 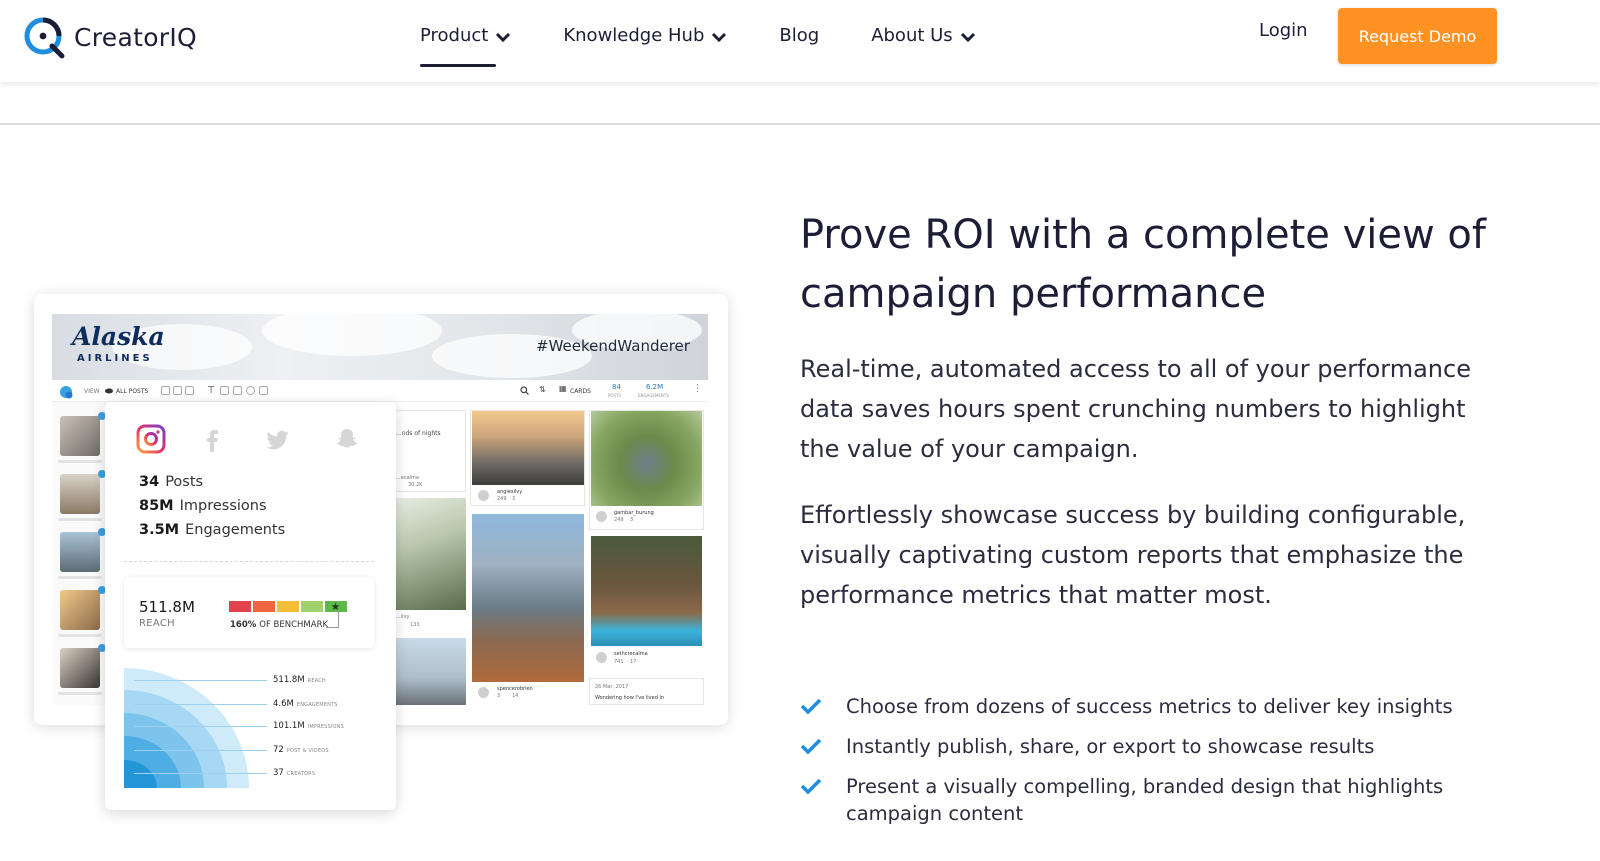 What do you see at coordinates (697, 389) in the screenshot?
I see `more-options-icon: ⋮` at bounding box center [697, 389].